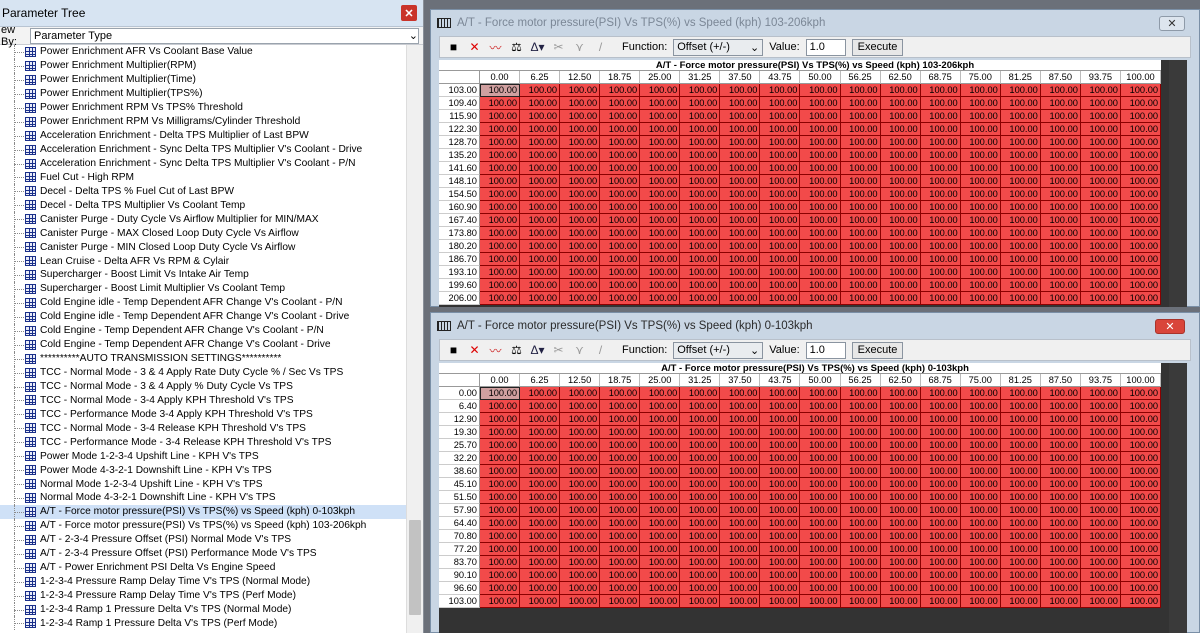  I want to click on row-header: 57.90, so click(459, 510).